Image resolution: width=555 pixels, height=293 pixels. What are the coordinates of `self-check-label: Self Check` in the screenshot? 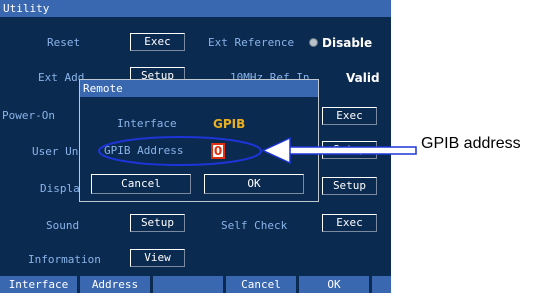 It's located at (254, 225).